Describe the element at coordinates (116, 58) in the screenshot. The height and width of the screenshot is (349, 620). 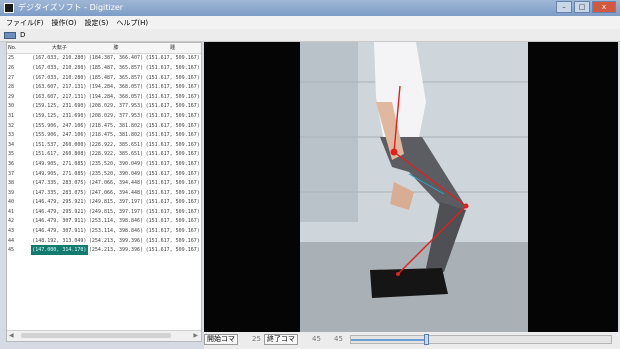
I see `knee-cell: (184.387, 366.407)` at that location.